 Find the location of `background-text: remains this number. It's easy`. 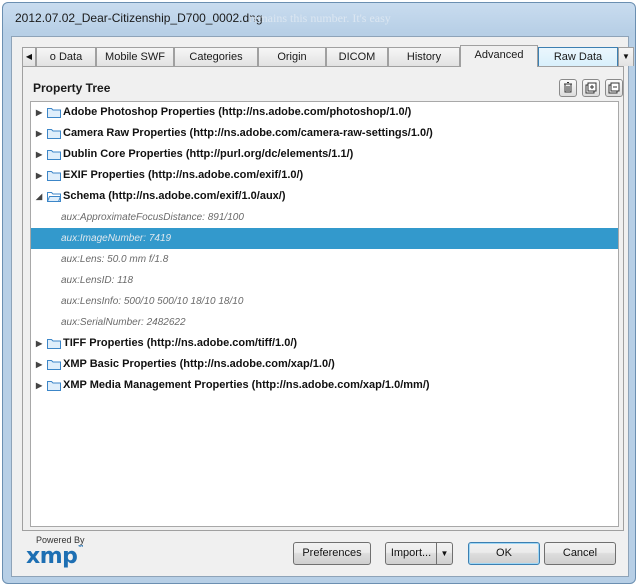

background-text: remains this number. It's easy is located at coordinates (320, 18).